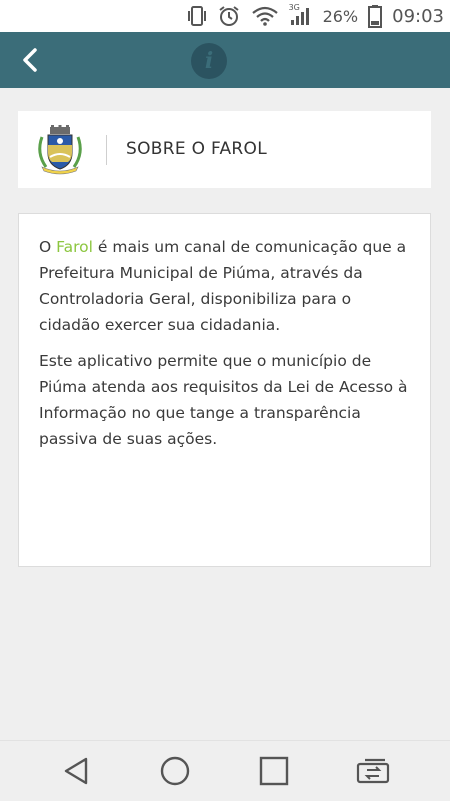 The image size is (450, 801). I want to click on battery-percent: 26%, so click(340, 16).